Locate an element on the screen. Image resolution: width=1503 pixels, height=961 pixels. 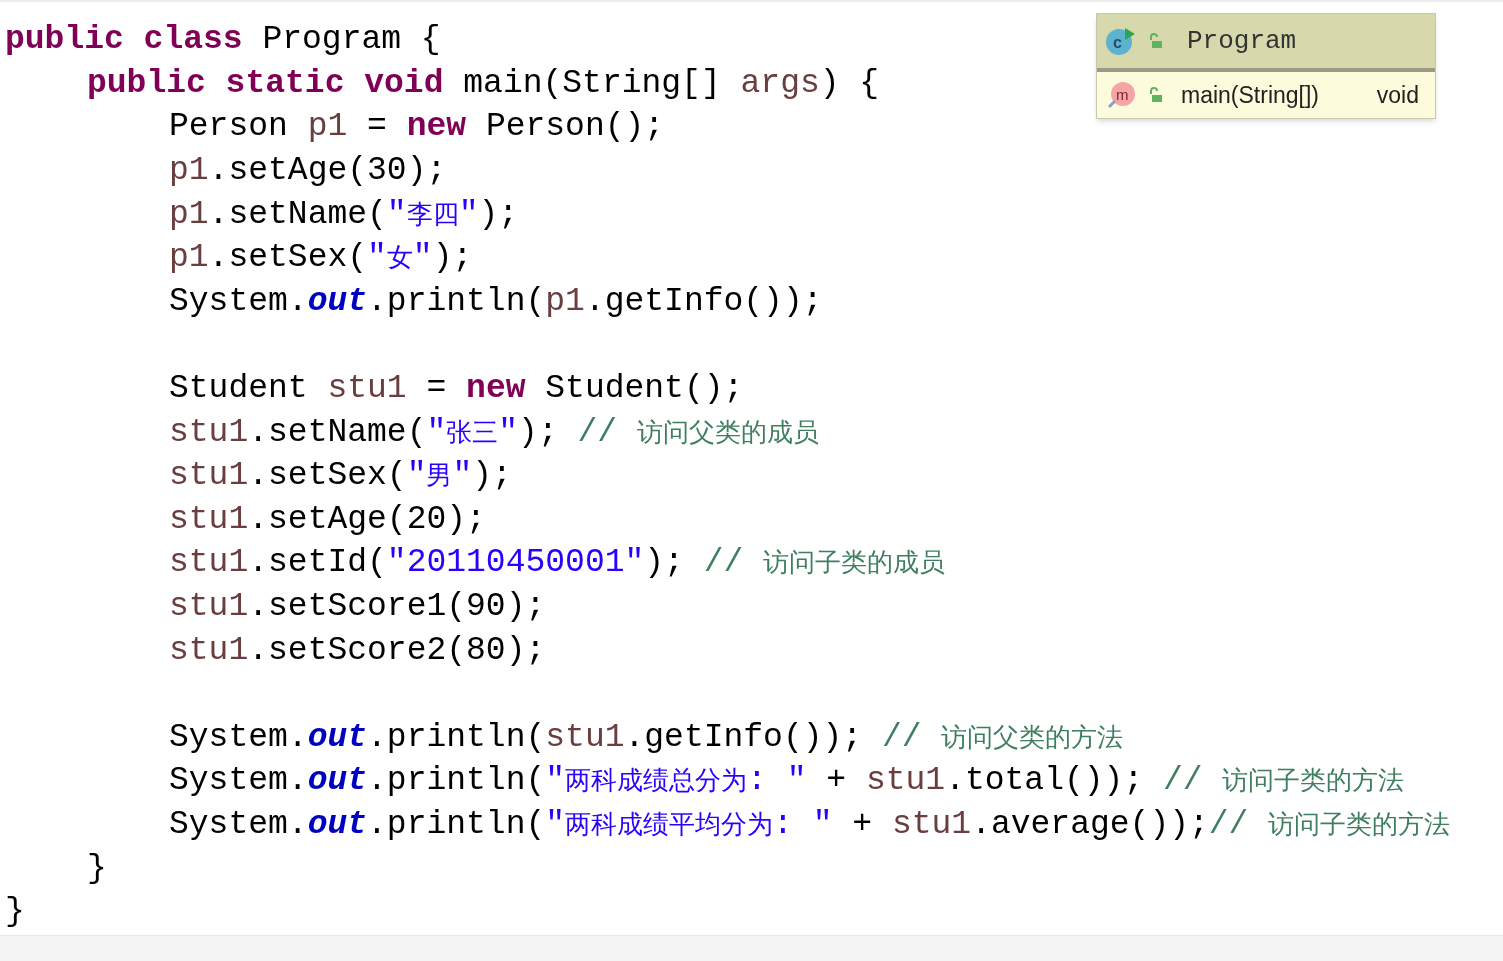
code-line: System.out.println(stu1.getInfo()); // 访问父类的方法 is located at coordinates (646, 737).